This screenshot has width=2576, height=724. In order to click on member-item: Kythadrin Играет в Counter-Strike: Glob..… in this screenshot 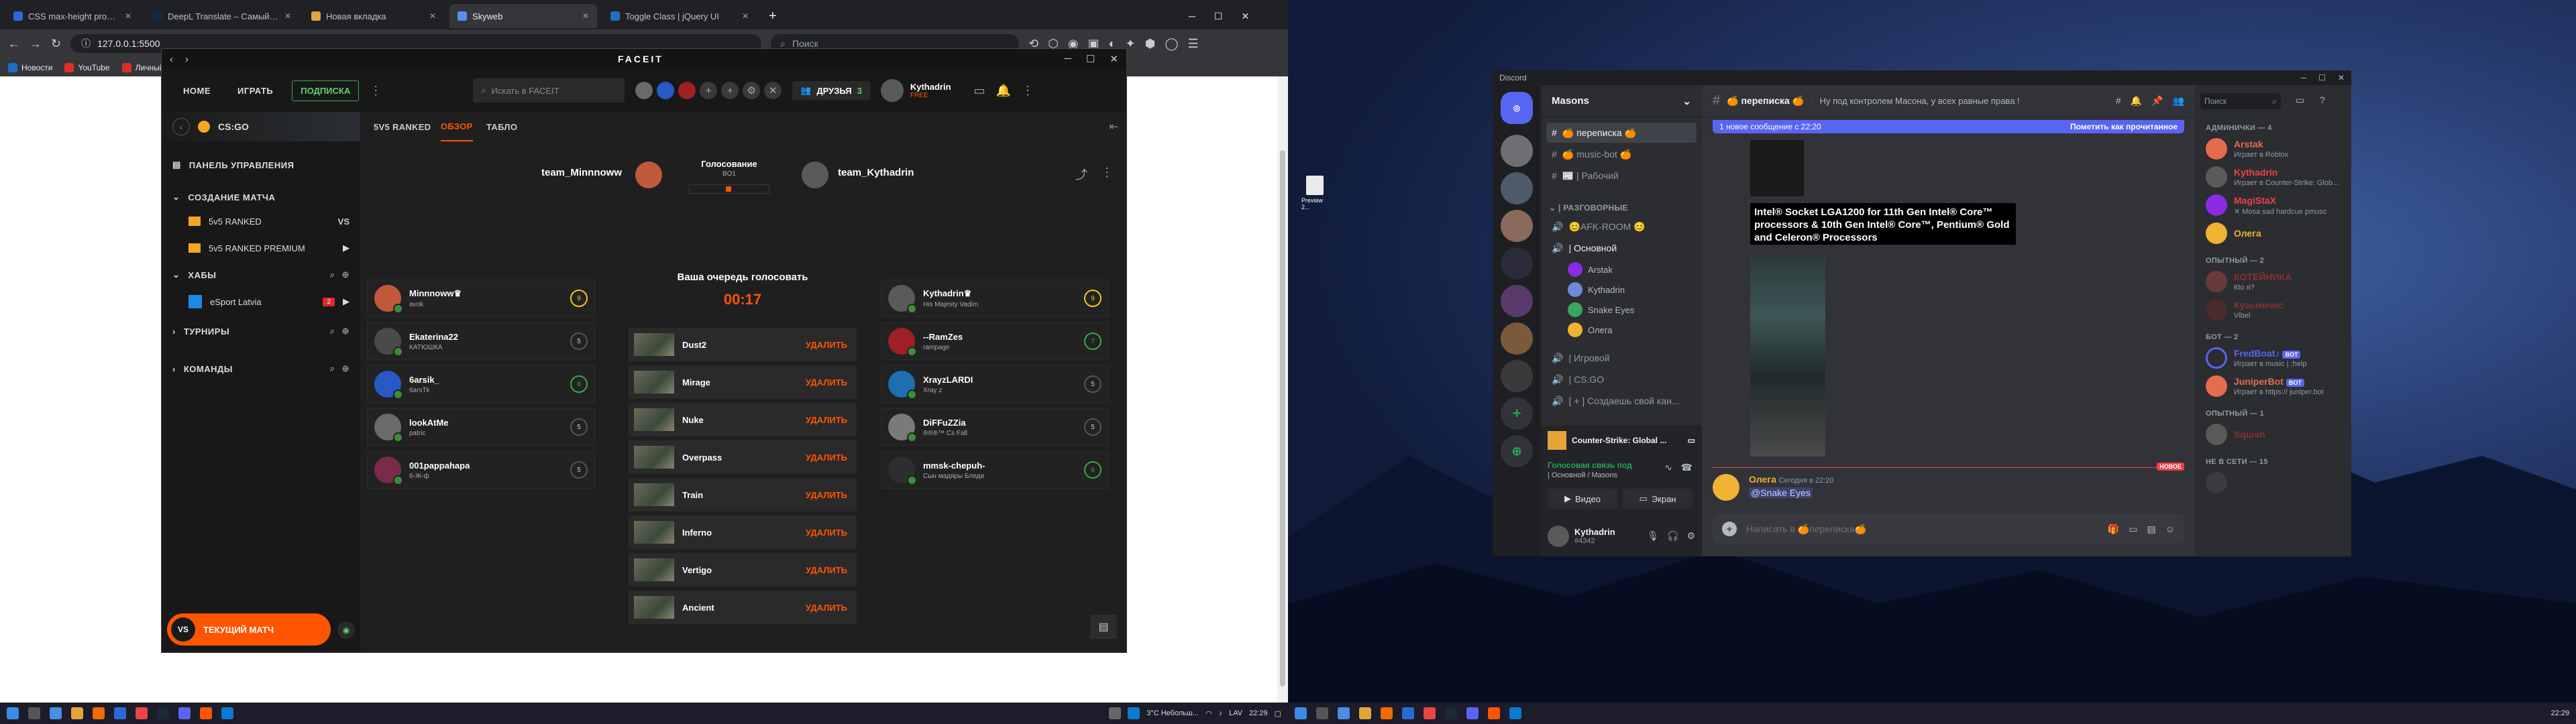, I will do `click(2274, 177)`.